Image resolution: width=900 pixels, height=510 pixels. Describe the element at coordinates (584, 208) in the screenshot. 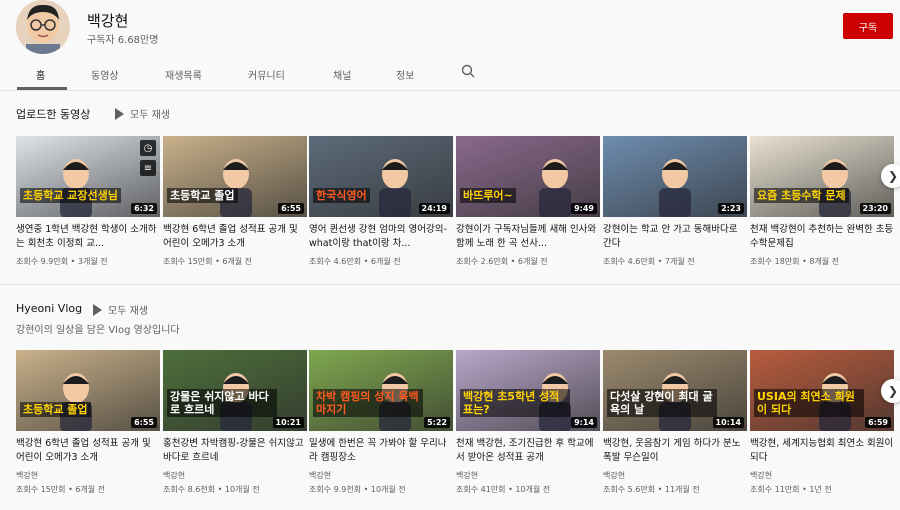

I see `video-duration: 9:49` at that location.